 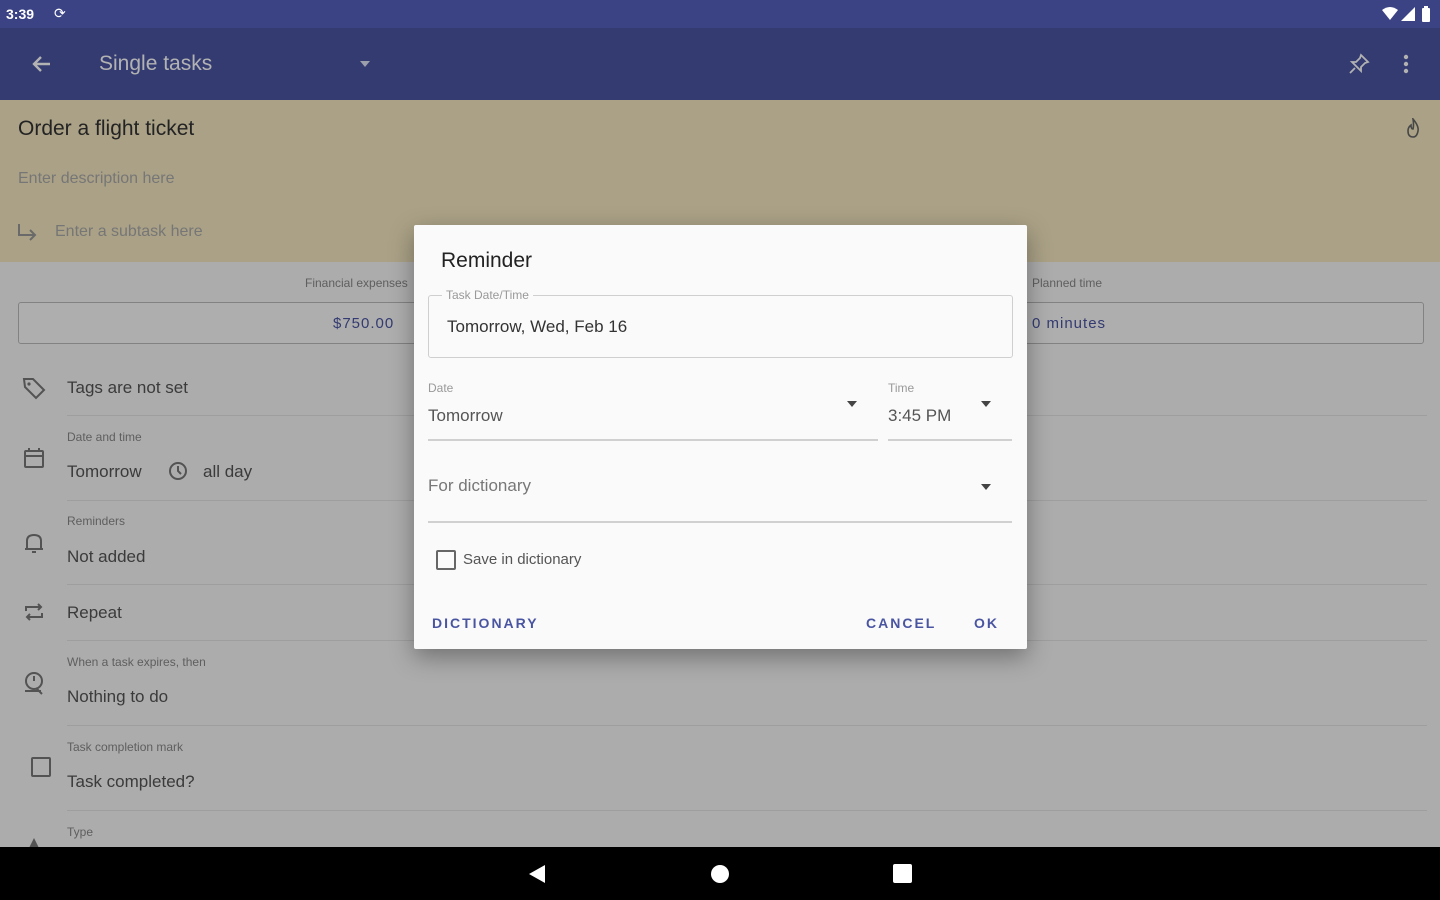 I want to click on cancel-button: CANCEL, so click(x=901, y=623).